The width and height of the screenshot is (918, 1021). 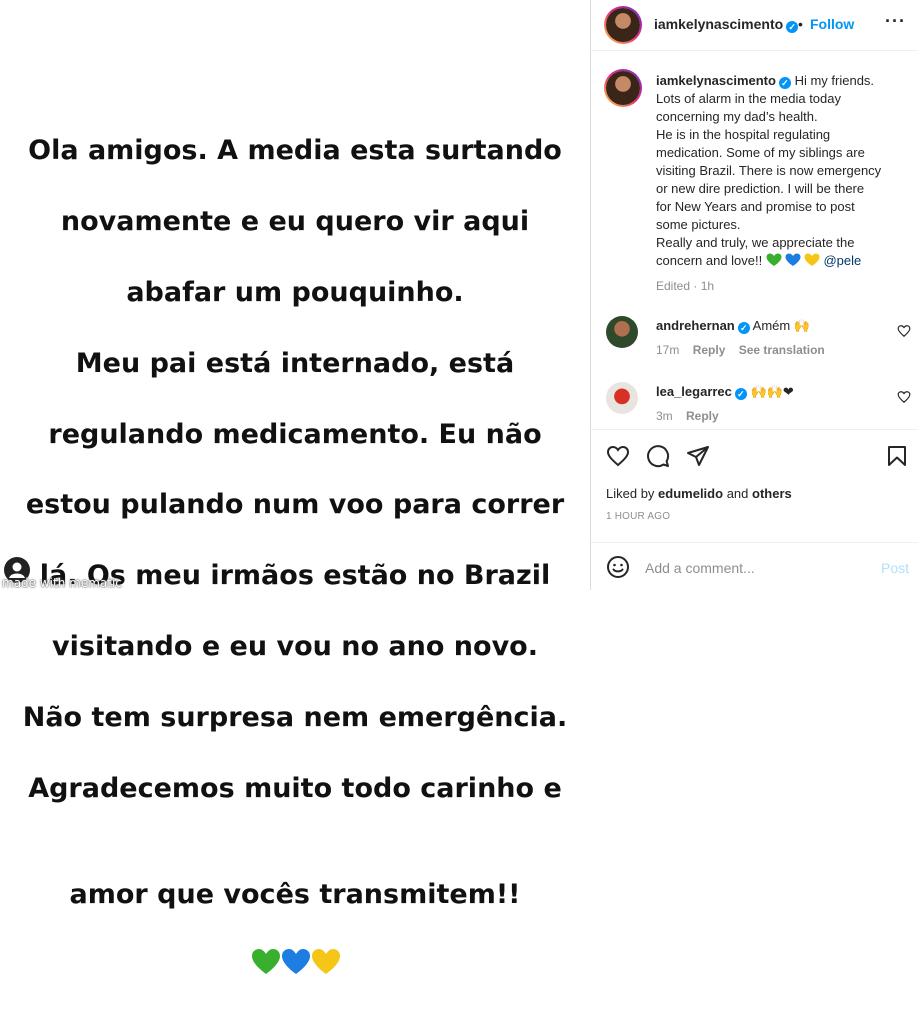 What do you see at coordinates (295, 293) in the screenshot?
I see `story-line: abafar um pouquinho.` at bounding box center [295, 293].